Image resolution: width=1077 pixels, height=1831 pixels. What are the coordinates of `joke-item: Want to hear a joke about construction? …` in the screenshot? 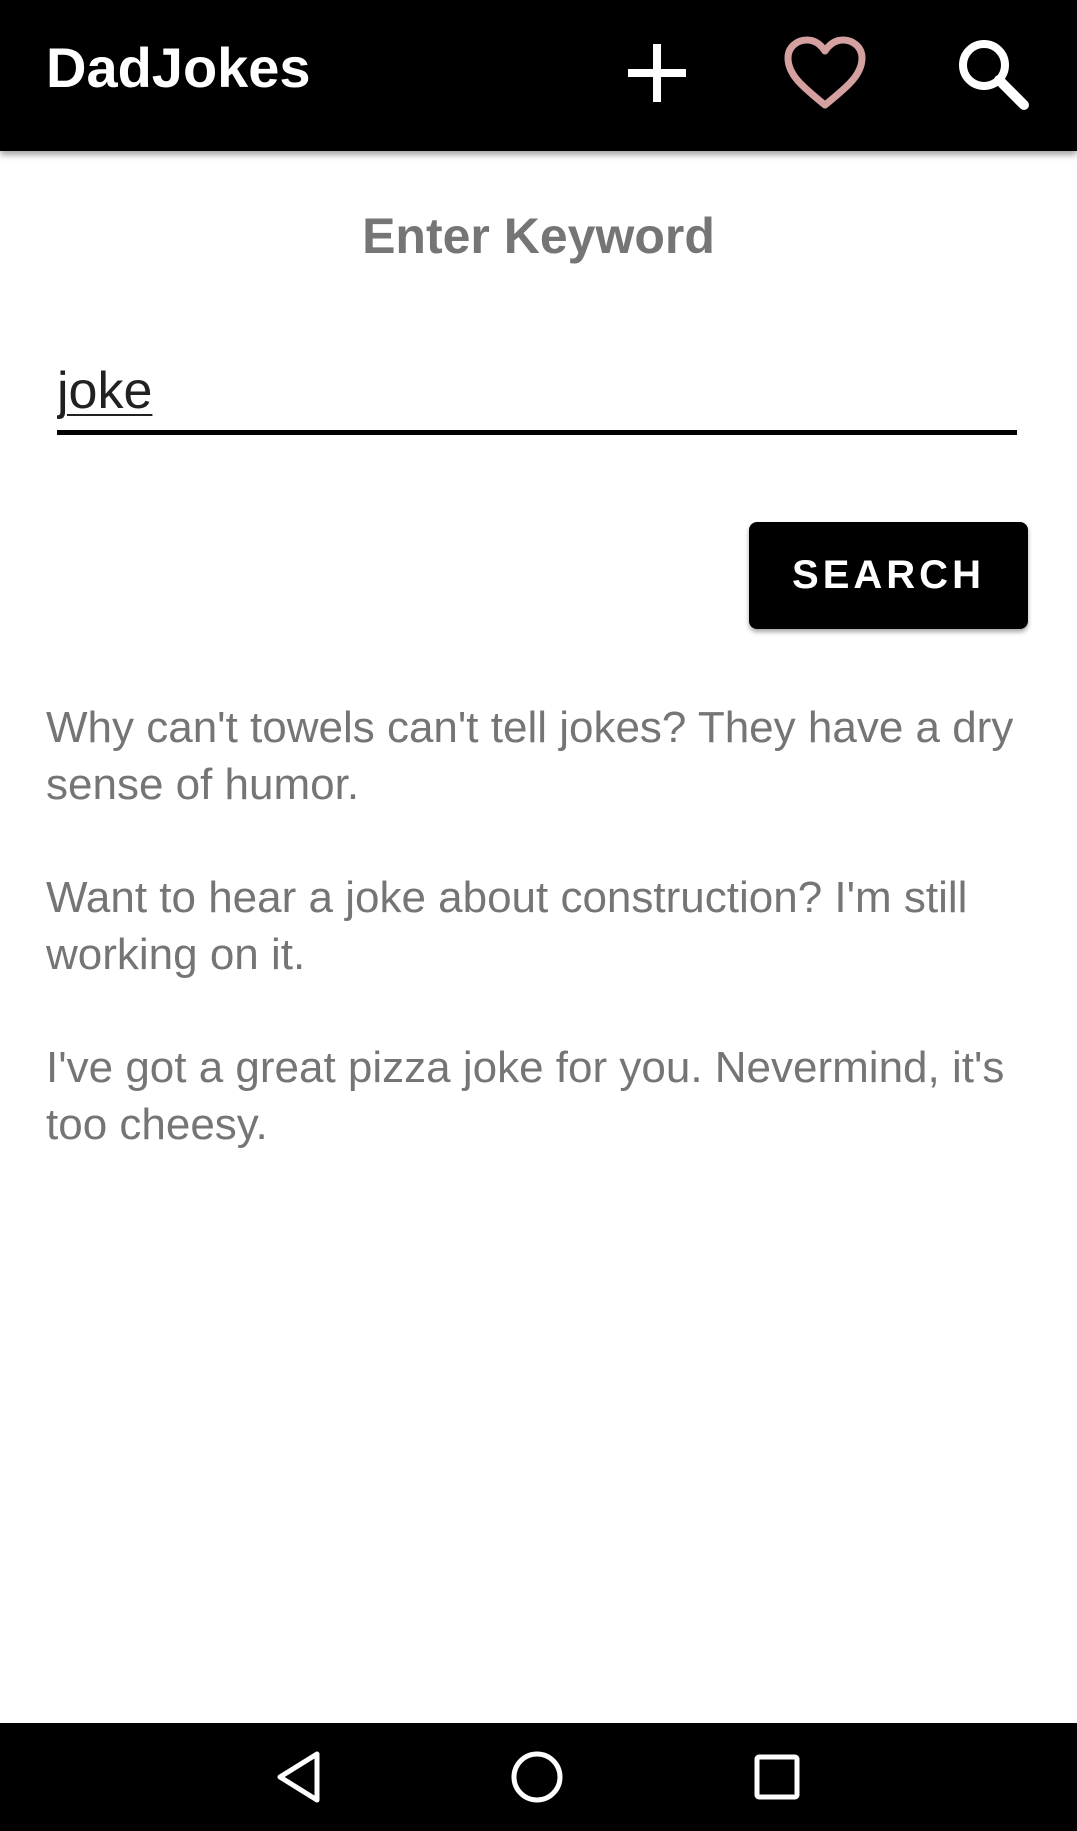 It's located at (507, 926).